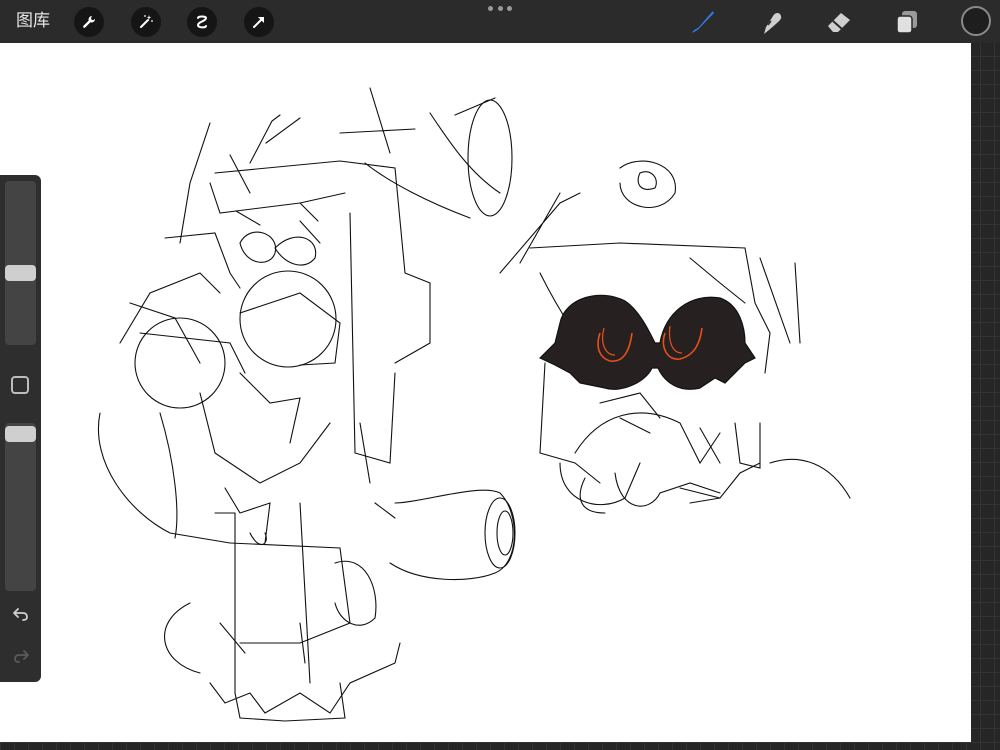  What do you see at coordinates (33, 21) in the screenshot?
I see `gallery-button: 图库` at bounding box center [33, 21].